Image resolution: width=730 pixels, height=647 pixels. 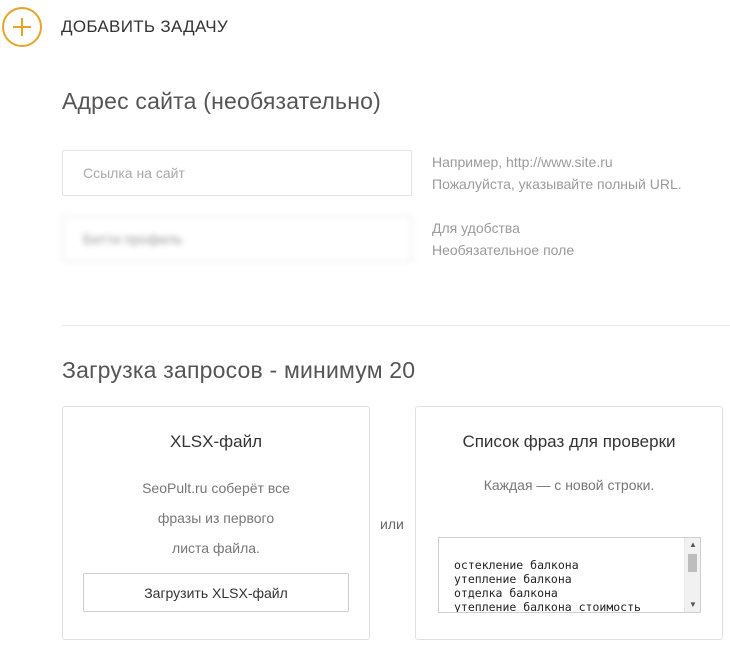 What do you see at coordinates (216, 441) in the screenshot?
I see `xlsx-card-title: XLSX-файл` at bounding box center [216, 441].